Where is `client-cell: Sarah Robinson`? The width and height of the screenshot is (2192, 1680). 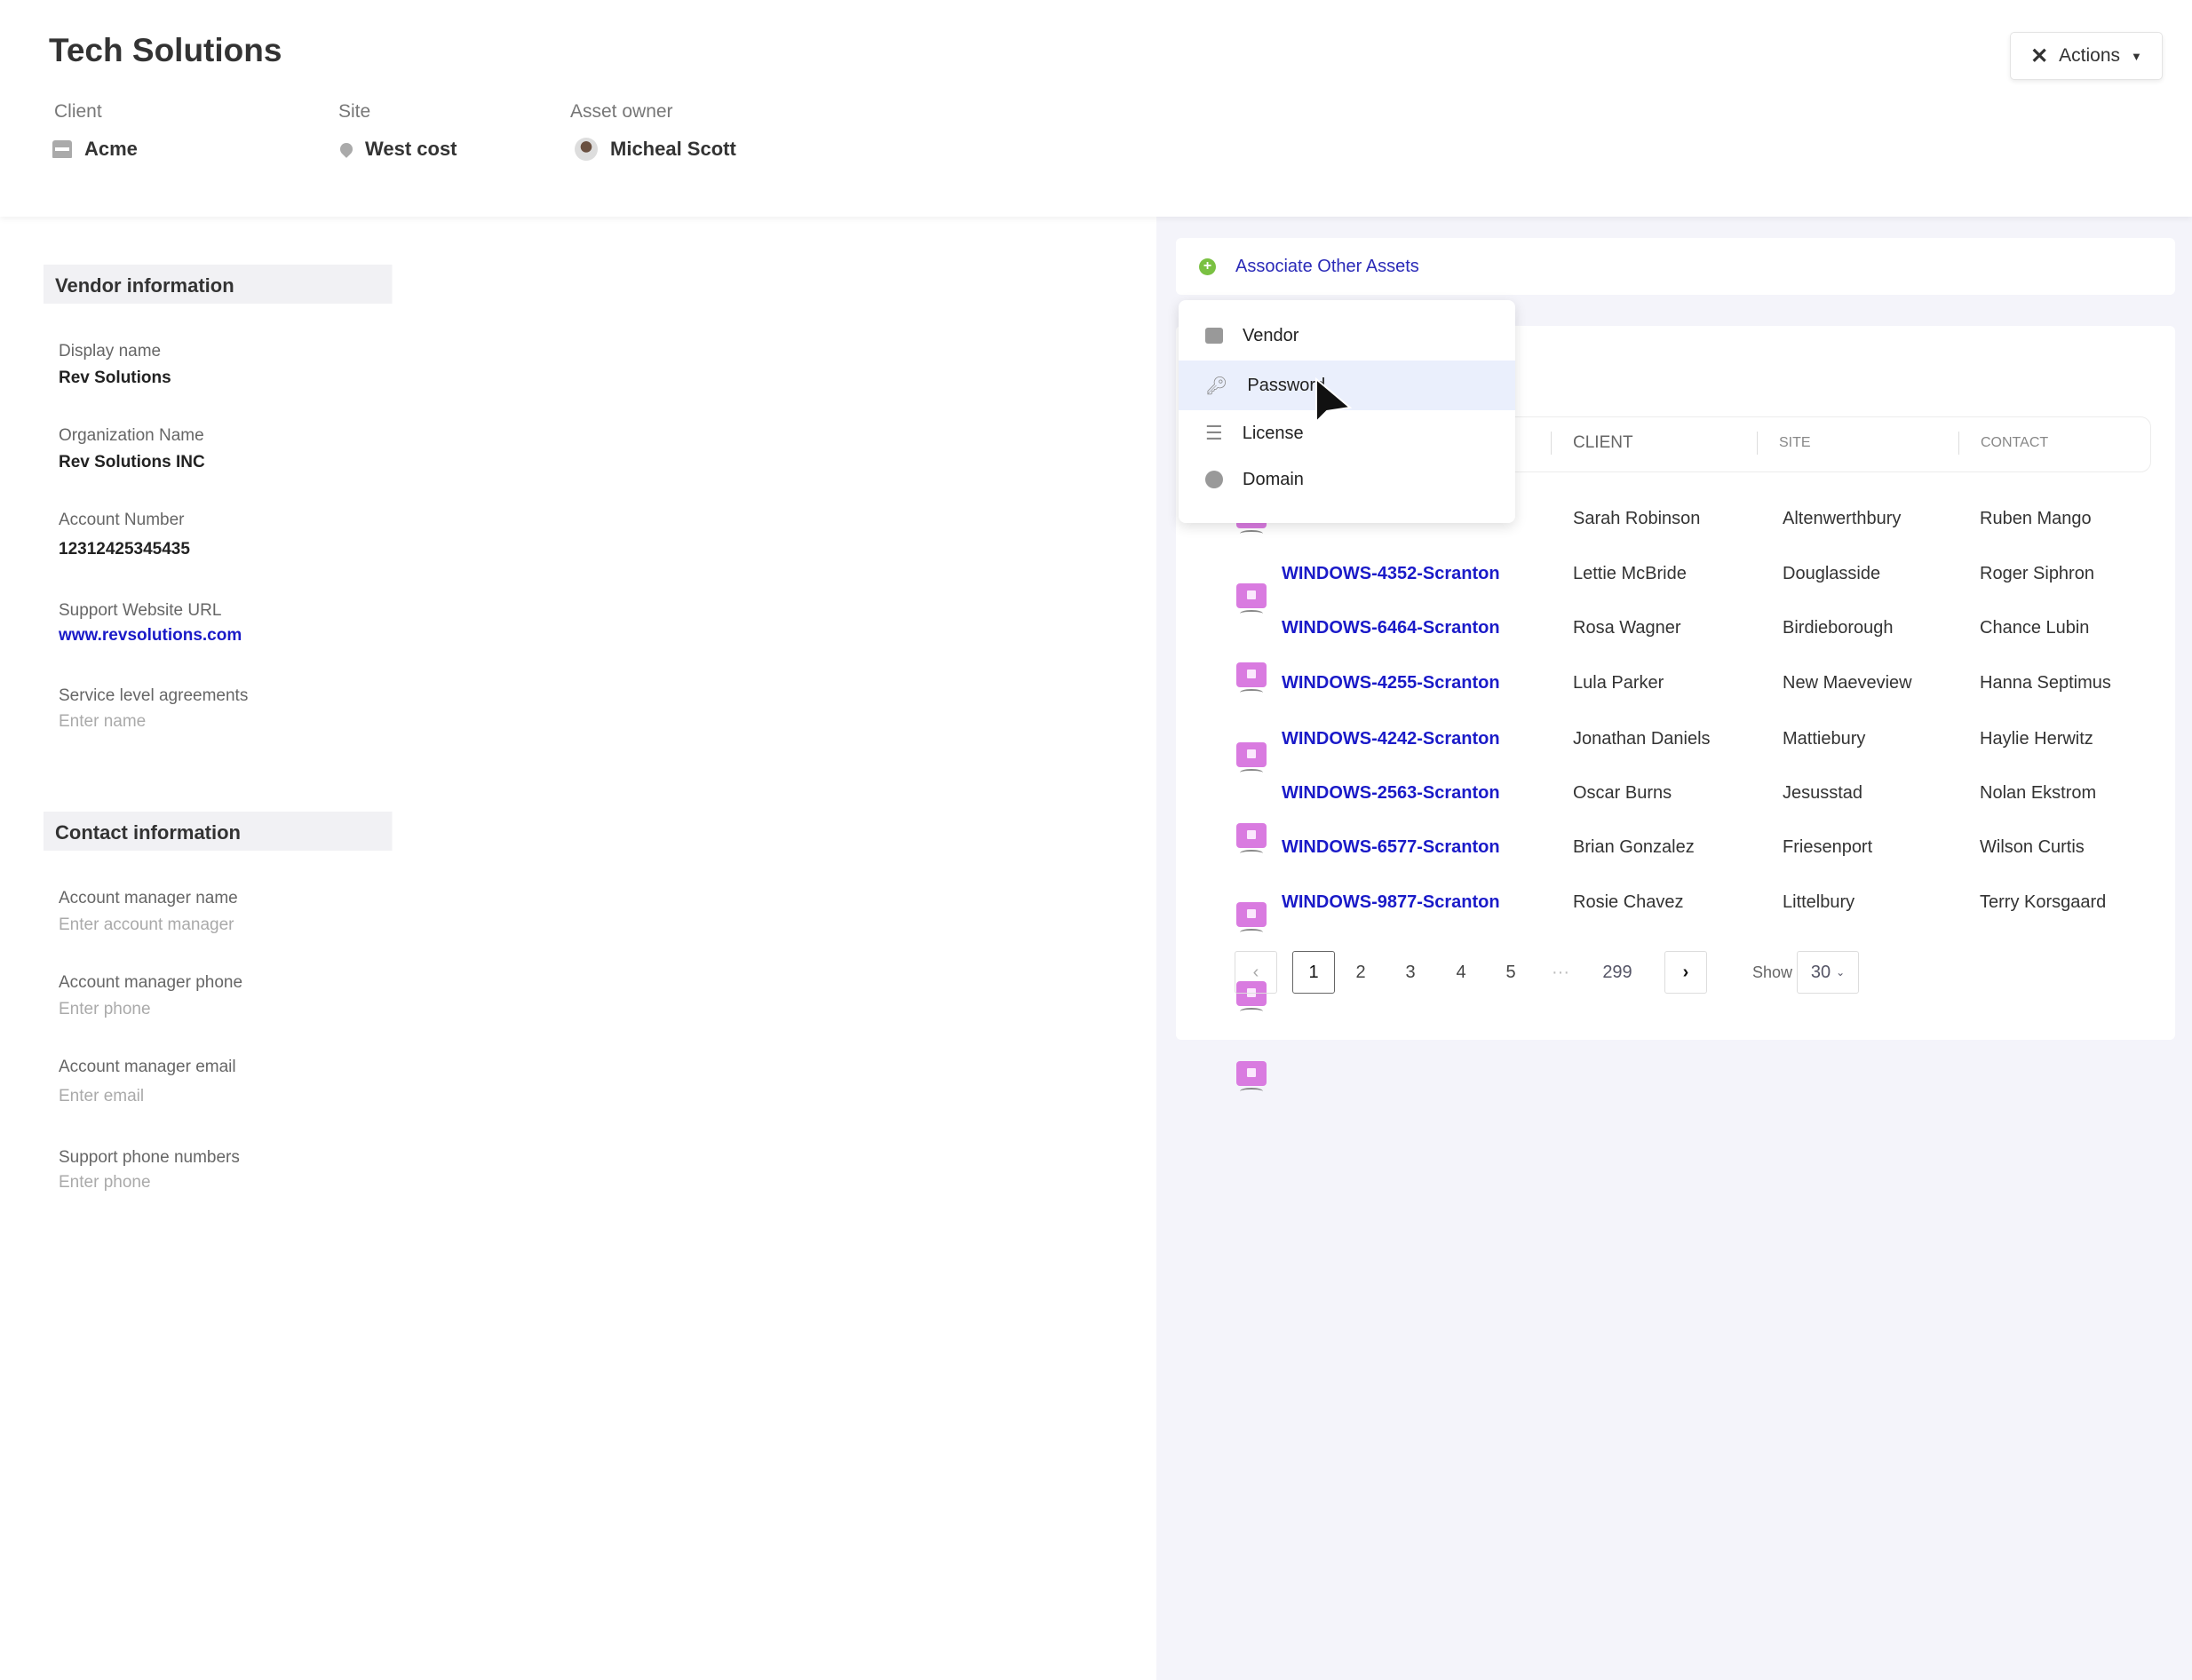
client-cell: Sarah Robinson is located at coordinates (1637, 518).